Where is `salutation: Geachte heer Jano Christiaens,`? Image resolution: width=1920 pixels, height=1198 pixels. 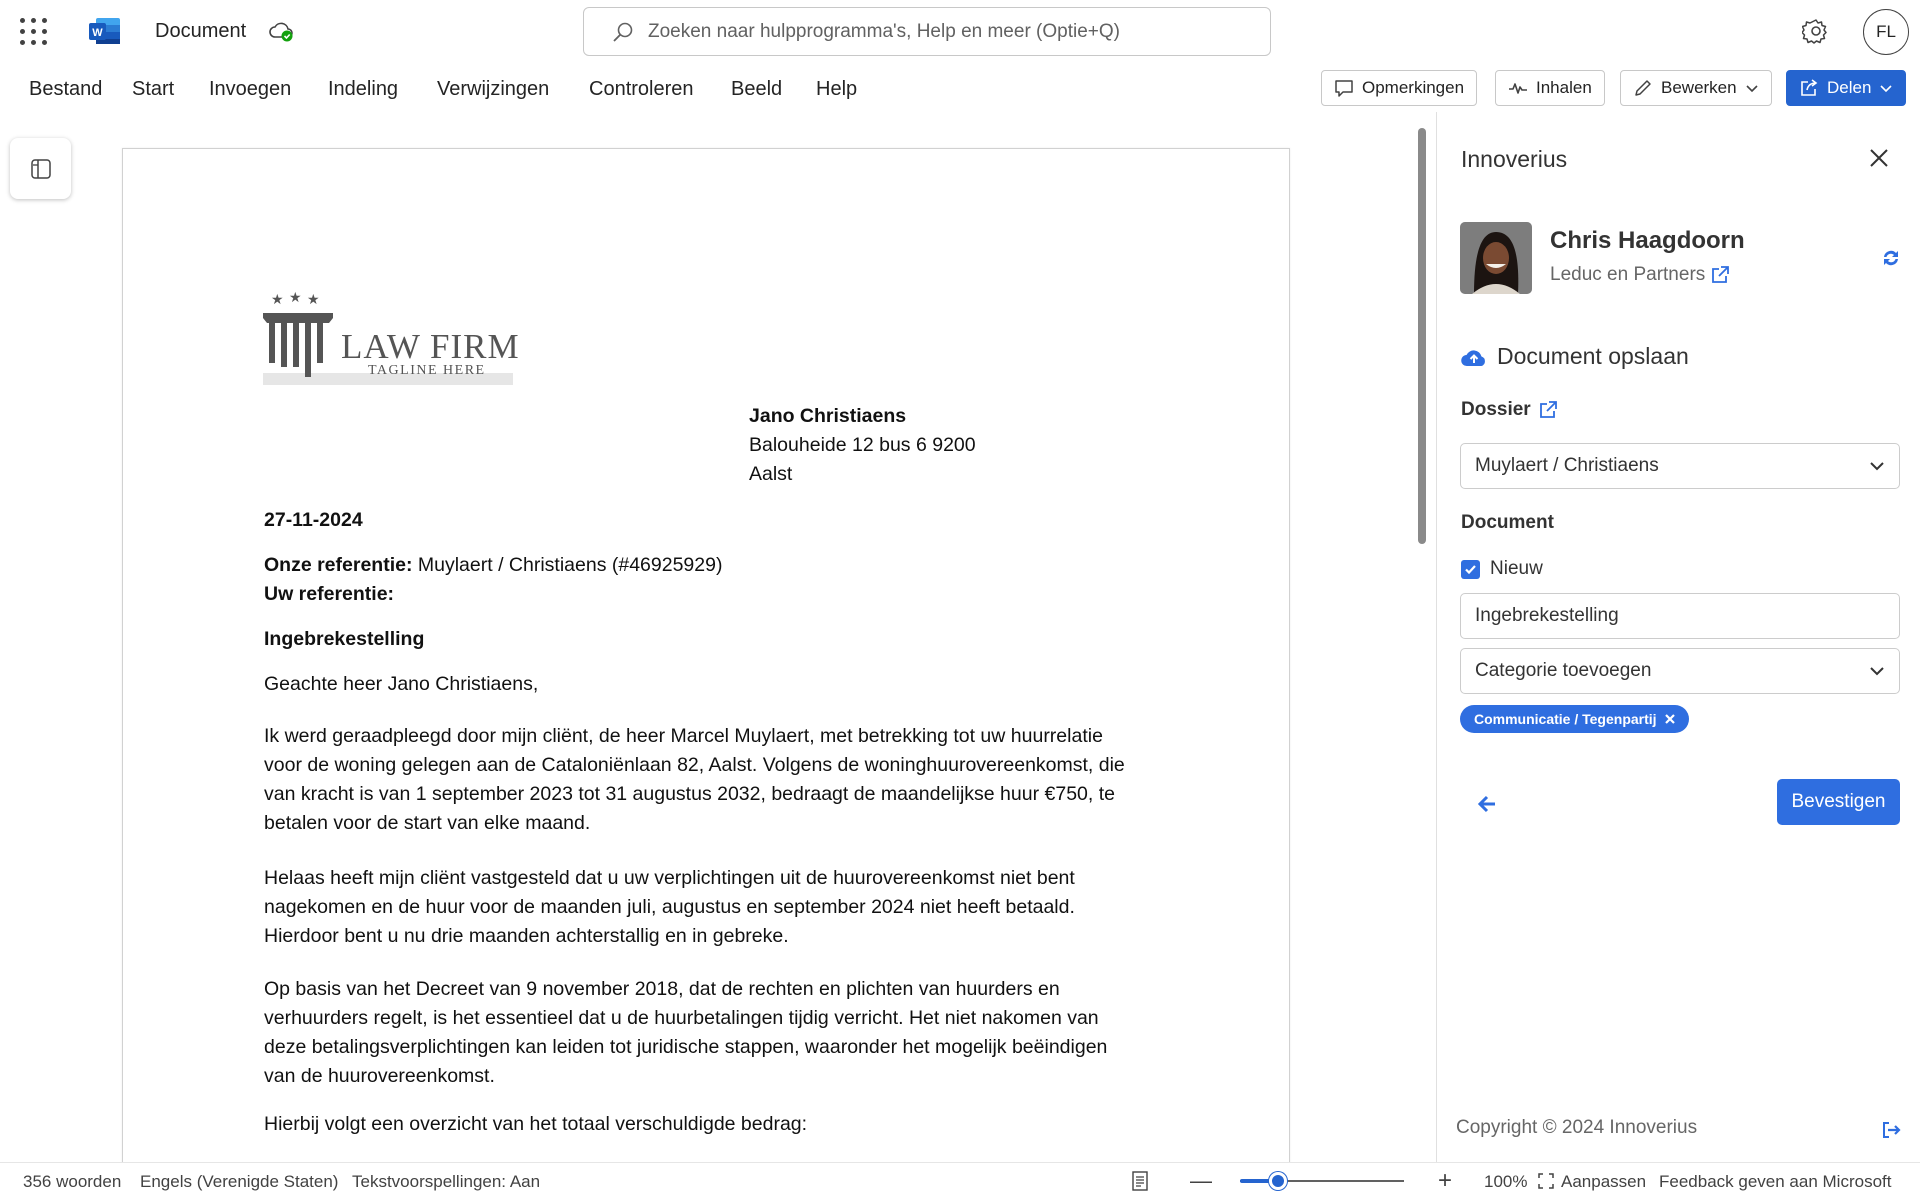
salutation: Geachte heer Jano Christiaens, is located at coordinates (401, 684).